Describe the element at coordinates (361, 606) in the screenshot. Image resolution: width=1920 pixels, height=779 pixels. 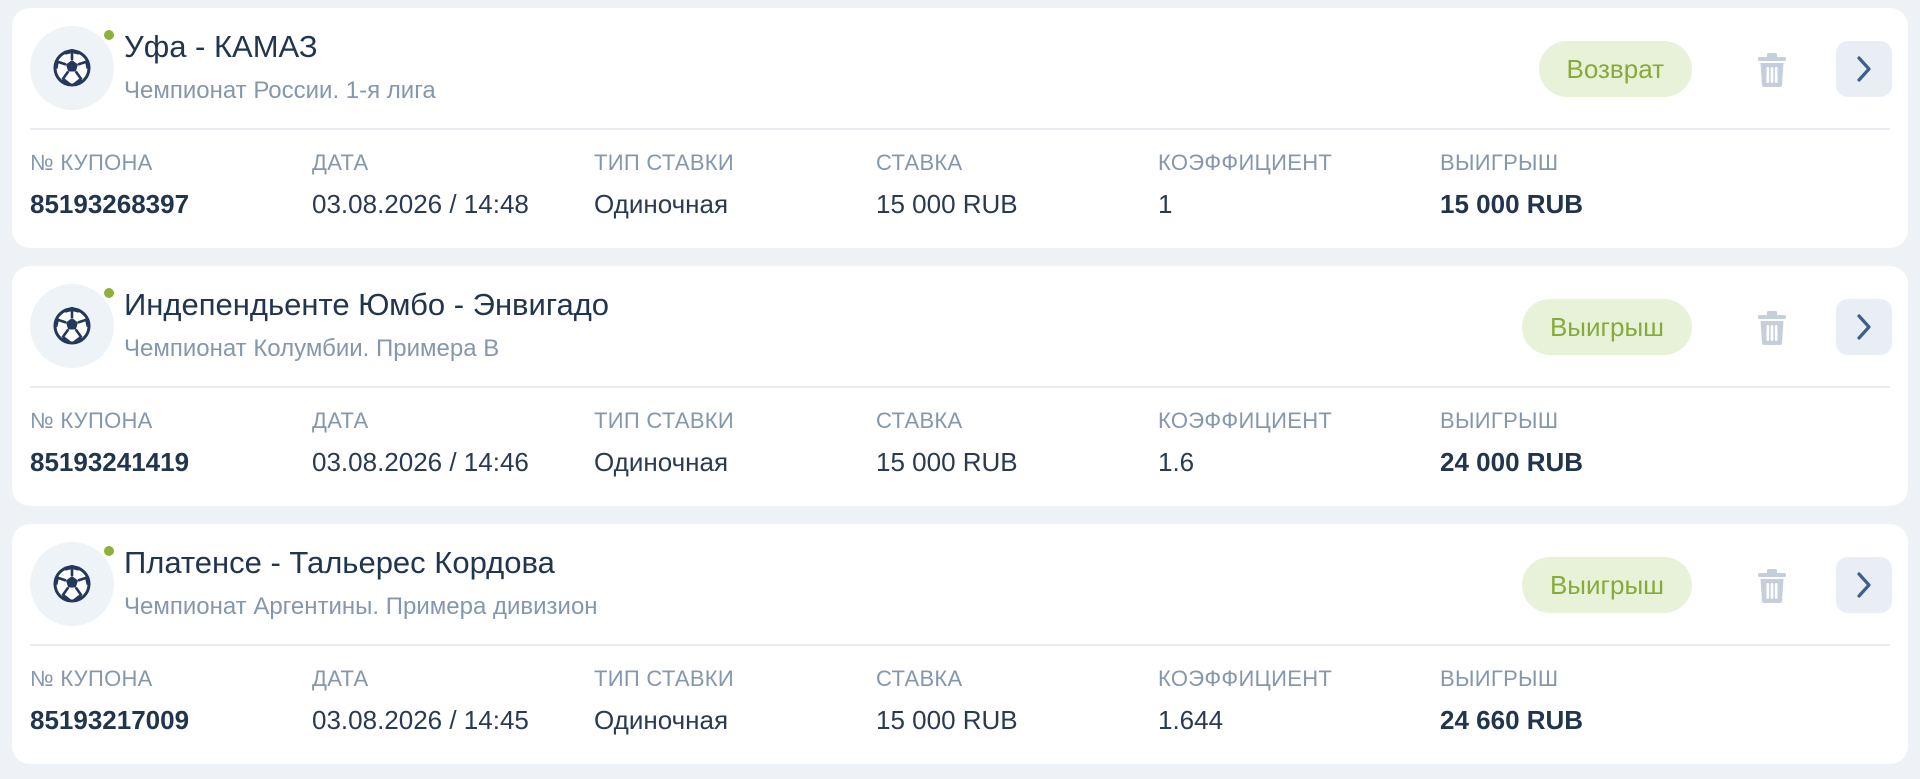
I see `league-name: Чемпионат Аргентины. Примера дивизион` at that location.